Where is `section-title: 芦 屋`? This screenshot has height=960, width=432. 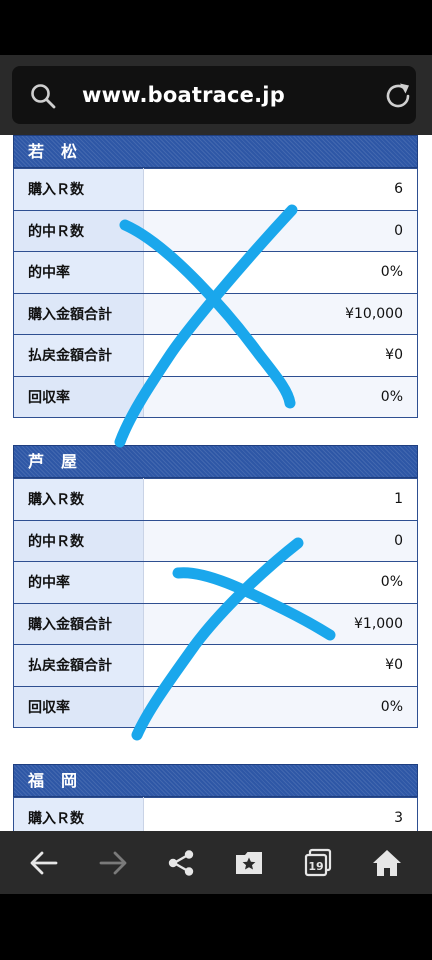
section-title: 芦 屋 is located at coordinates (215, 461).